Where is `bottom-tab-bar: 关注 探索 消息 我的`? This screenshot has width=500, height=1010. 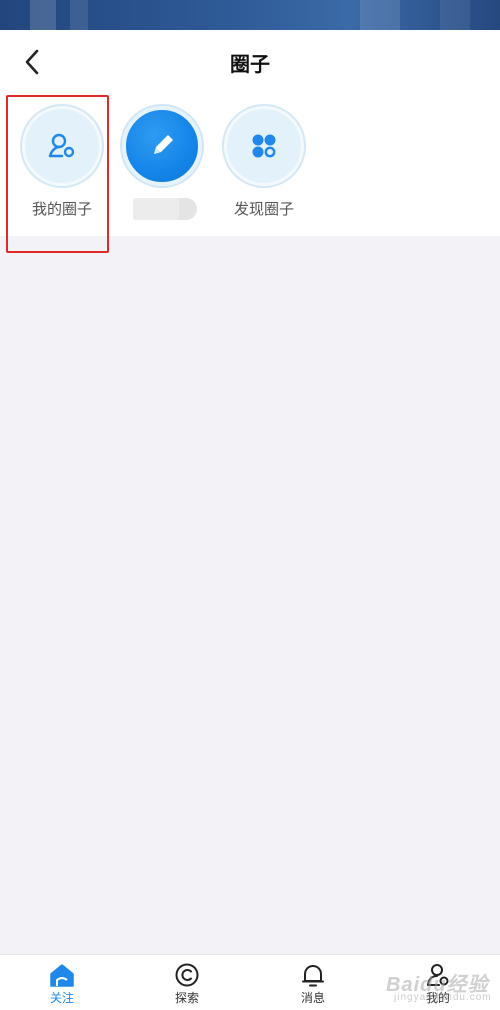
bottom-tab-bar: 关注 探索 消息 我的 is located at coordinates (250, 982).